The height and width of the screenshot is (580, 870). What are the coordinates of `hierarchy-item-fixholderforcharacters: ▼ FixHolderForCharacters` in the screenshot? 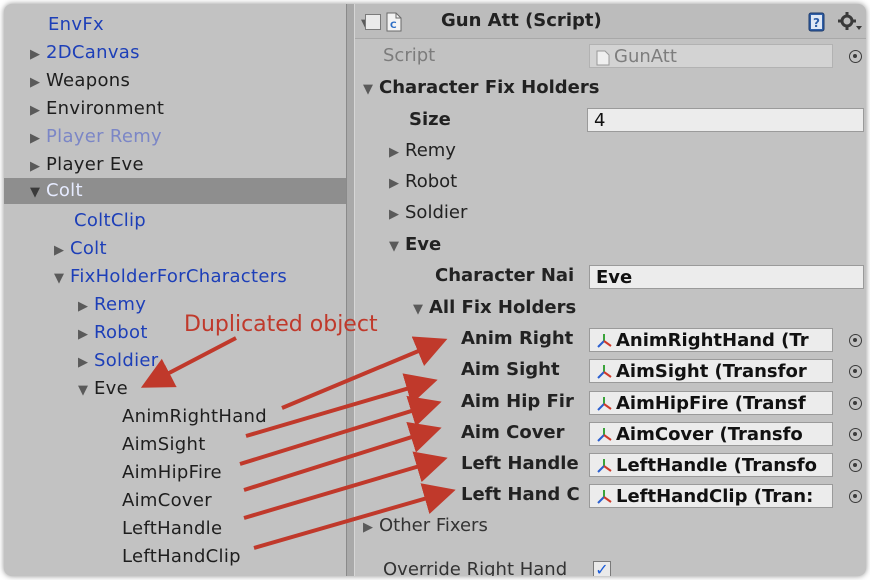 It's located at (170, 277).